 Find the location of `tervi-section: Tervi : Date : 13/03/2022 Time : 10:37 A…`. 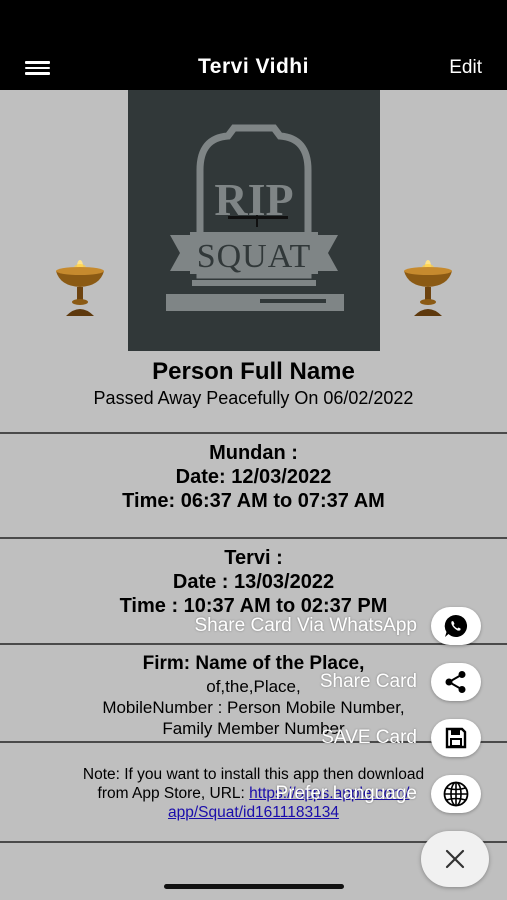

tervi-section: Tervi : Date : 13/03/2022 Time : 10:37 A… is located at coordinates (253, 582).